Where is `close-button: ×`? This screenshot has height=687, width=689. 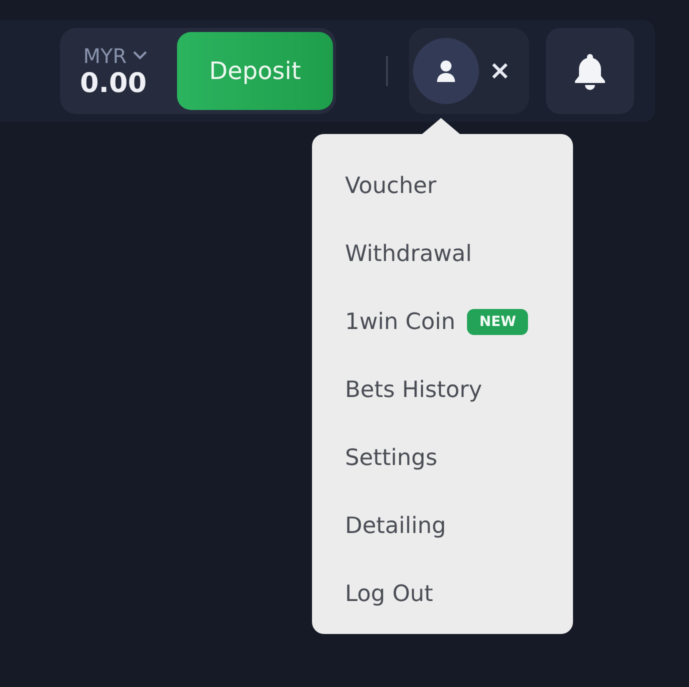 close-button: × is located at coordinates (500, 71).